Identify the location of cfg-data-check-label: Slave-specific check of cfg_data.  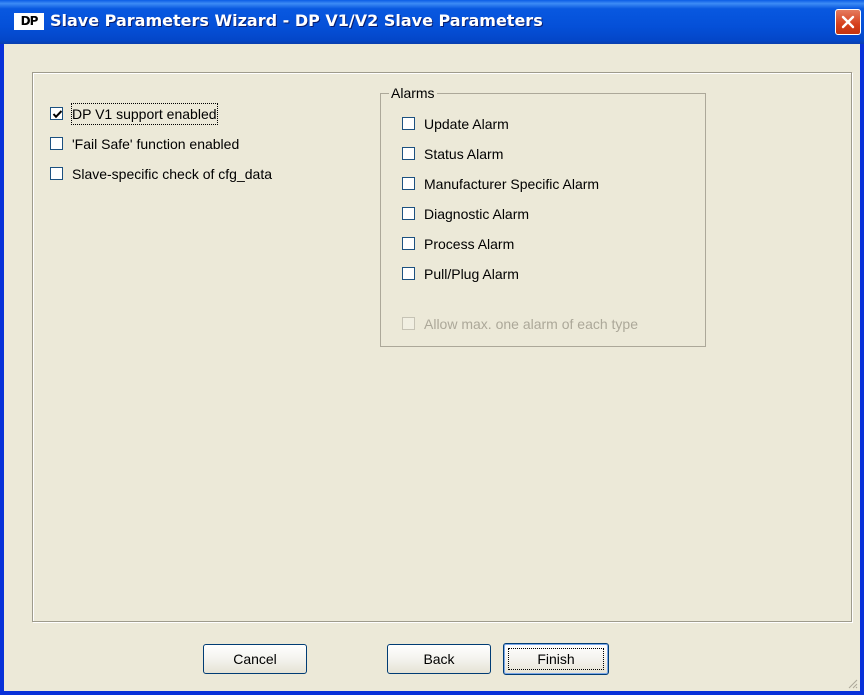
(172, 174).